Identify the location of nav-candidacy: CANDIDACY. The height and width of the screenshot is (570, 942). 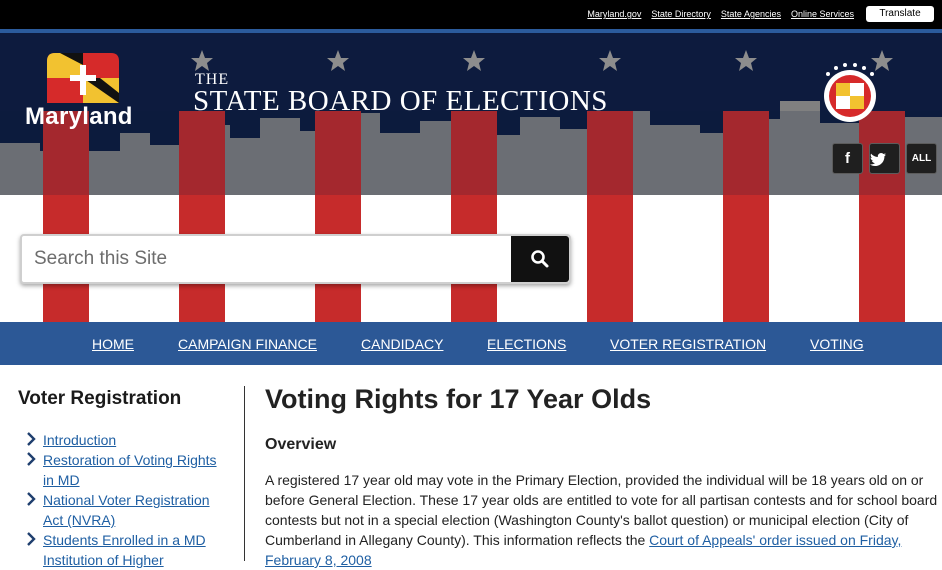
(402, 344).